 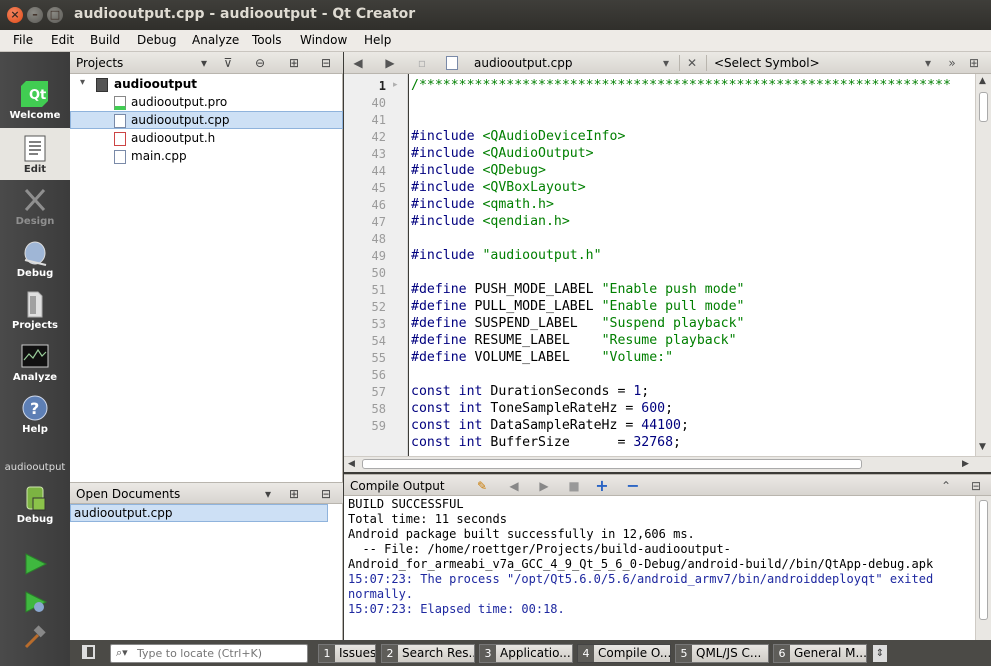 I want to click on code-token: DataSampleRateHz =, so click(x=566, y=425).